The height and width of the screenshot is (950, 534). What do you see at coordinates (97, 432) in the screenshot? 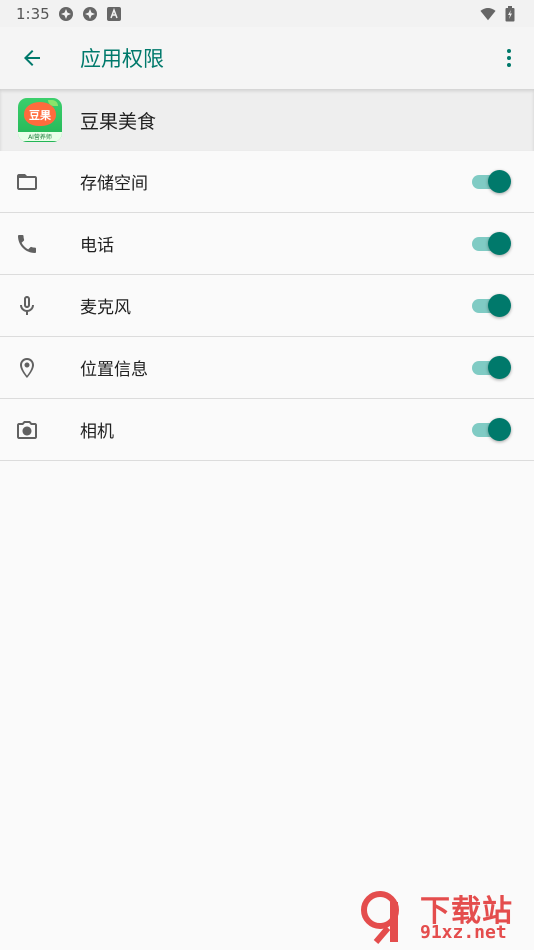
I see `permission-label: 相机` at bounding box center [97, 432].